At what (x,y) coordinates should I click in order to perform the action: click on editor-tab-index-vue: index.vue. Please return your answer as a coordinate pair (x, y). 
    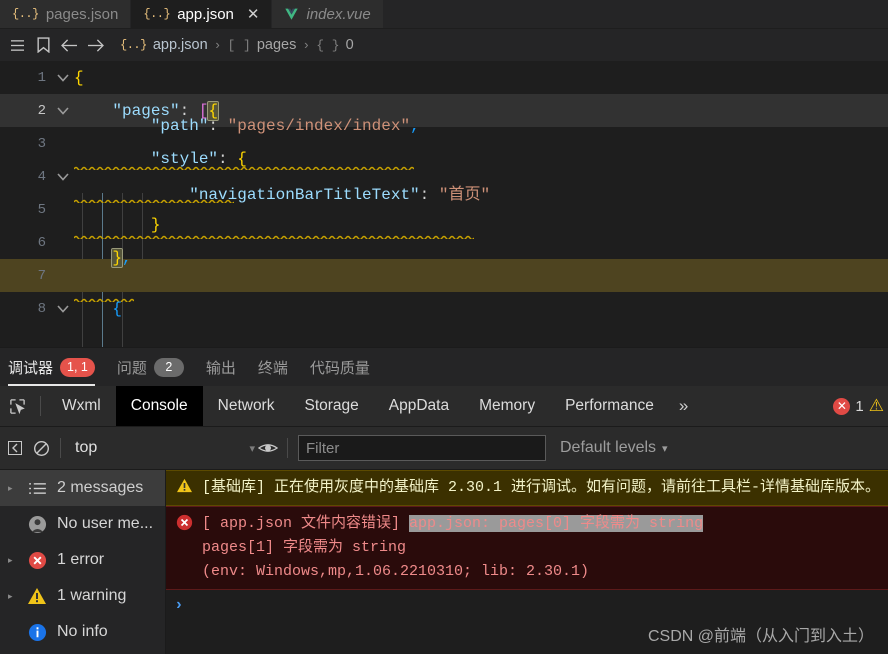
    Looking at the image, I should click on (328, 14).